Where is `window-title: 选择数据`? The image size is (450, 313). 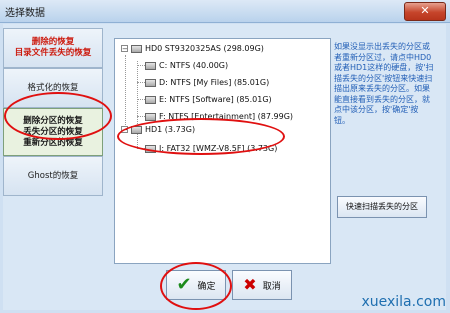
window-title: 选择数据 is located at coordinates (25, 13).